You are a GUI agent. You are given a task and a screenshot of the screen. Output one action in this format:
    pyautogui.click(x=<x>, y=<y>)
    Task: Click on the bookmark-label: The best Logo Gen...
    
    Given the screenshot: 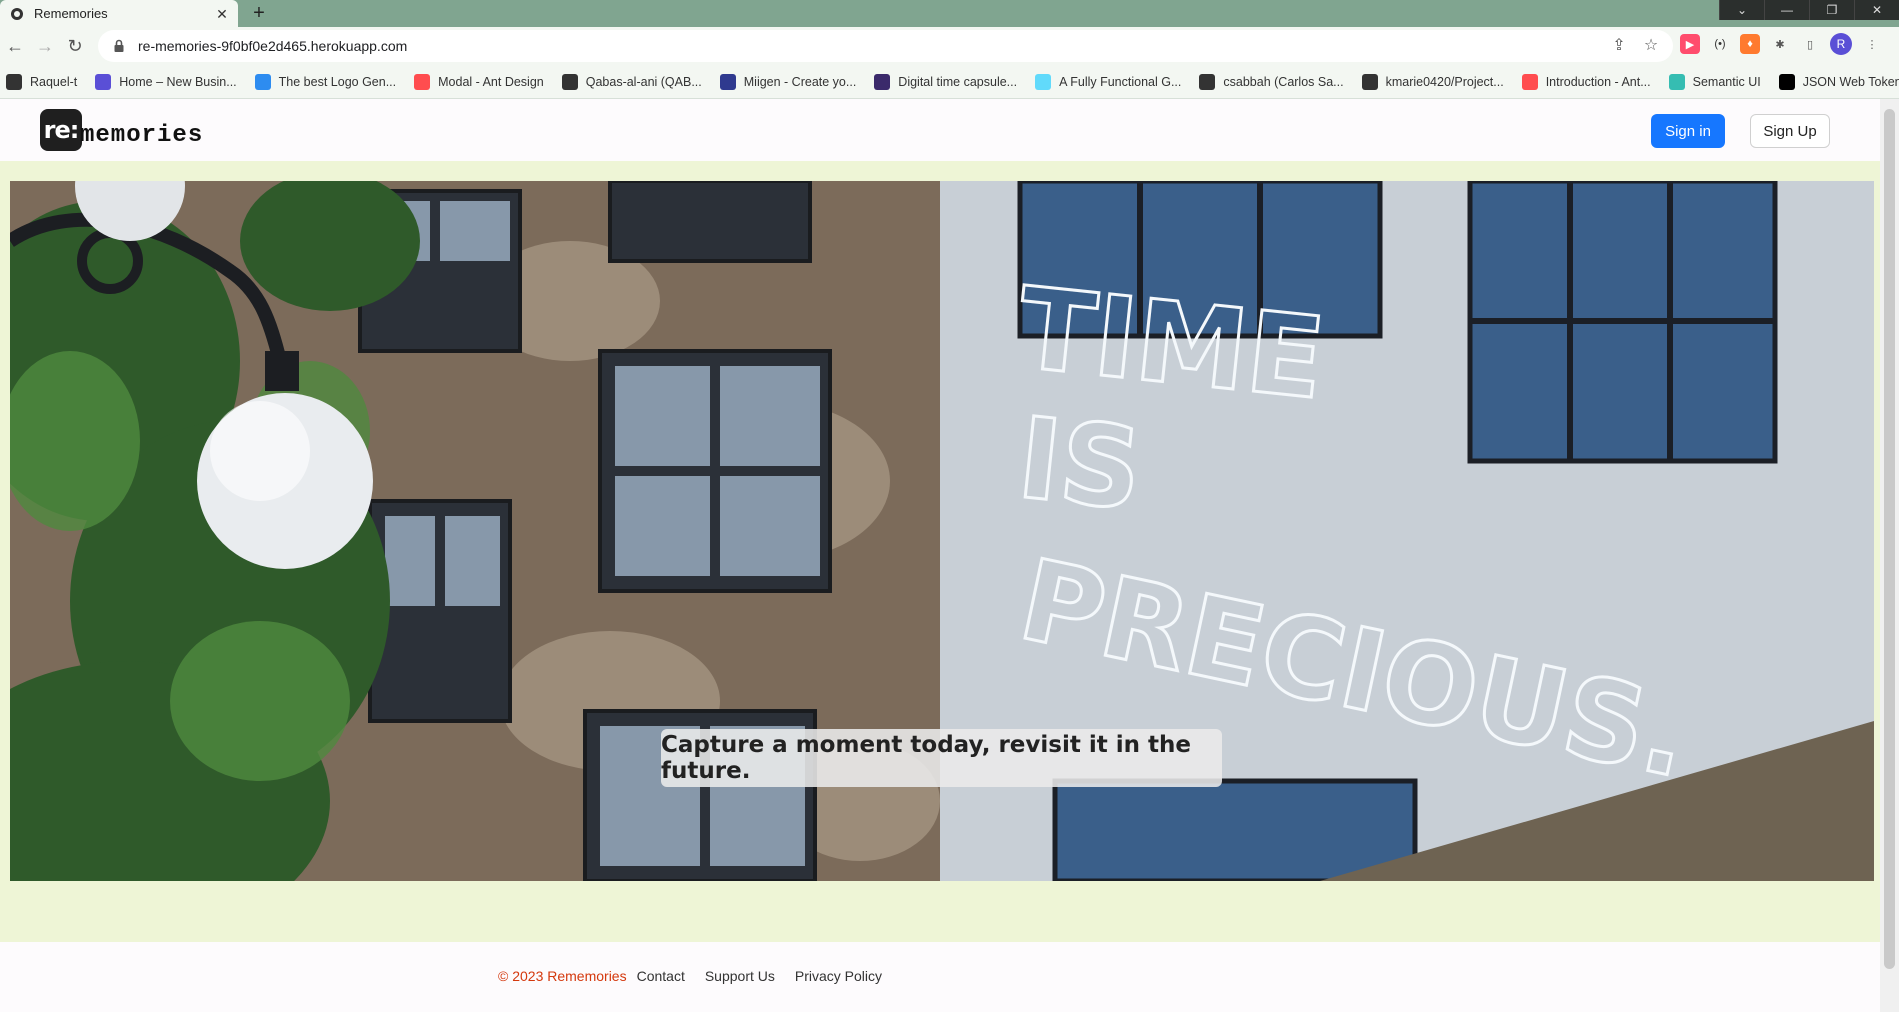 What is the action you would take?
    pyautogui.click(x=337, y=81)
    